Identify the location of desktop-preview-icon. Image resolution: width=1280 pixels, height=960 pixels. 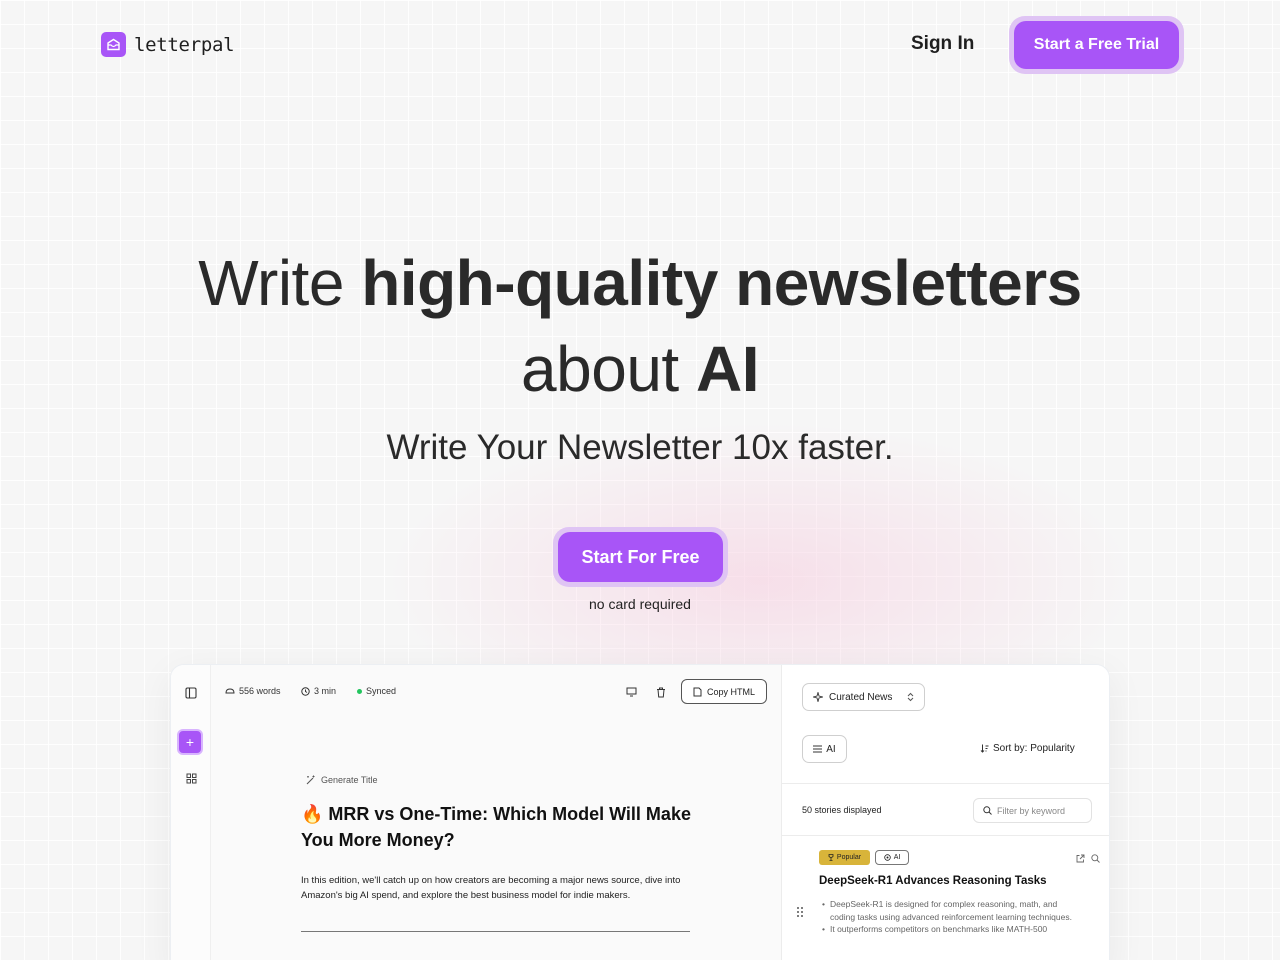
(631, 692).